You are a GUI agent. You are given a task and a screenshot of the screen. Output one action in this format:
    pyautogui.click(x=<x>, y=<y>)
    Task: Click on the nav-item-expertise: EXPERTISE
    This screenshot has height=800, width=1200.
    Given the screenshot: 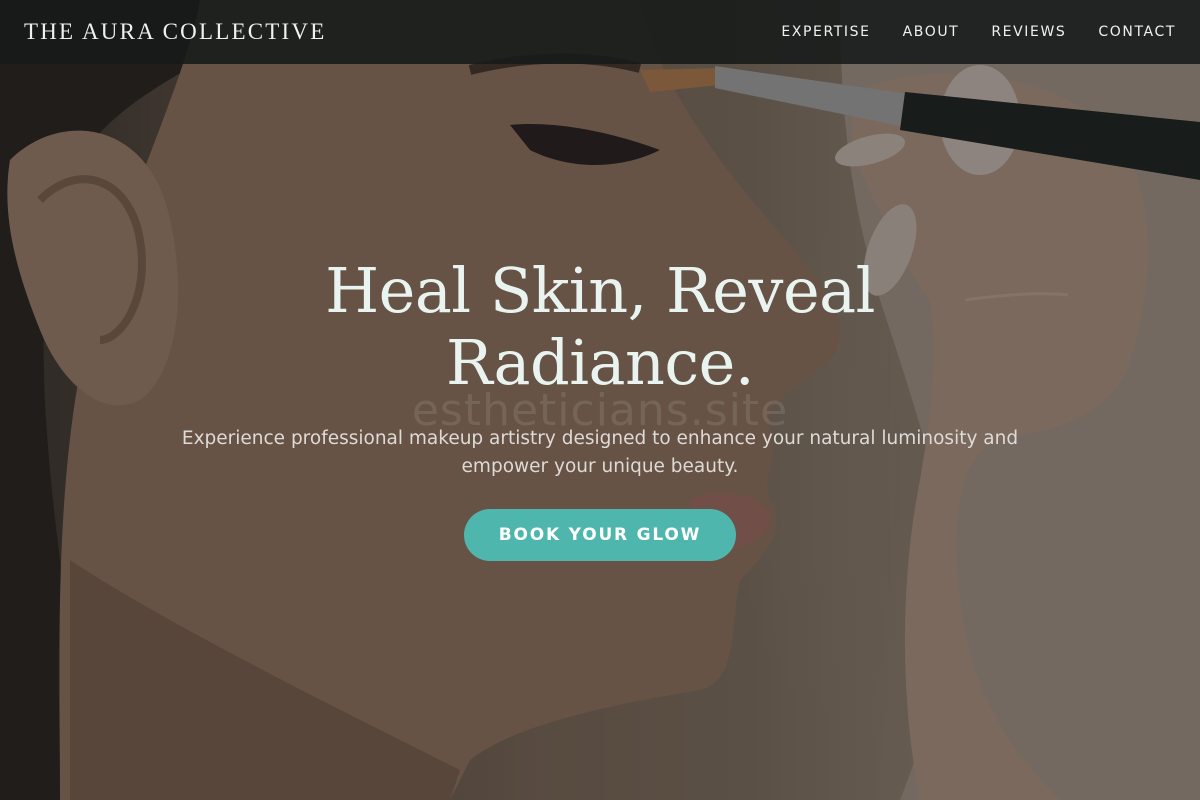 What is the action you would take?
    pyautogui.click(x=825, y=32)
    